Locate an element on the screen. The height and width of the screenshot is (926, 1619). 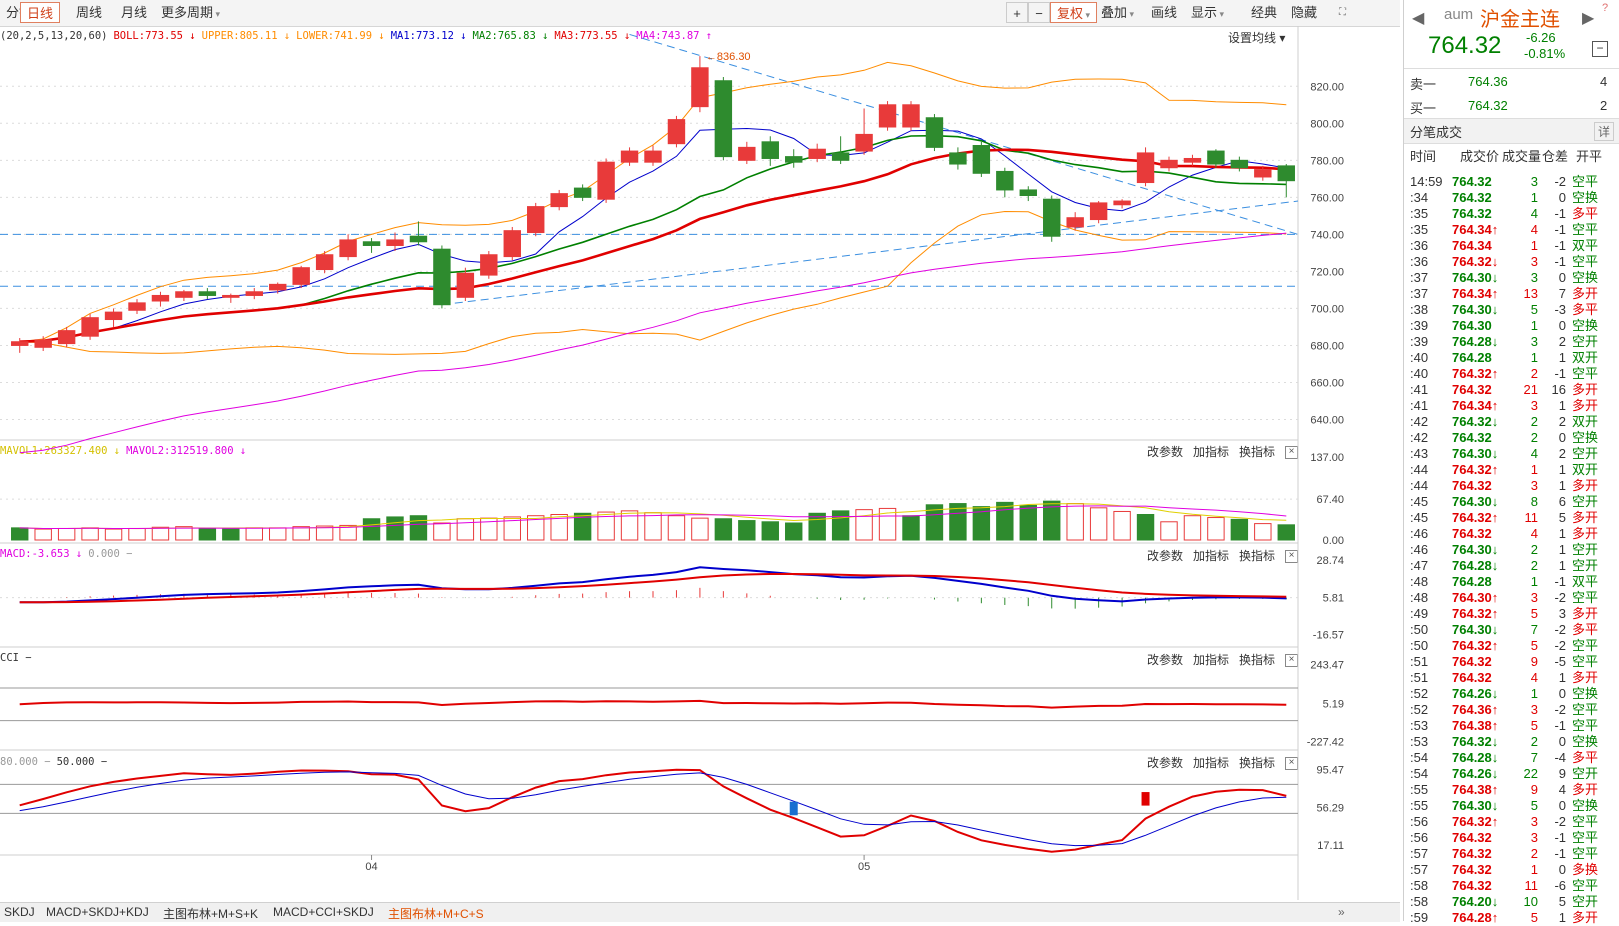
tick-volume: 4 is located at coordinates (1534, 213).